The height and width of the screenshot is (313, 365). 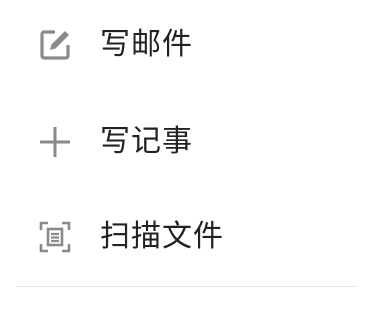 What do you see at coordinates (55, 237) in the screenshot?
I see `scan-document-icon` at bounding box center [55, 237].